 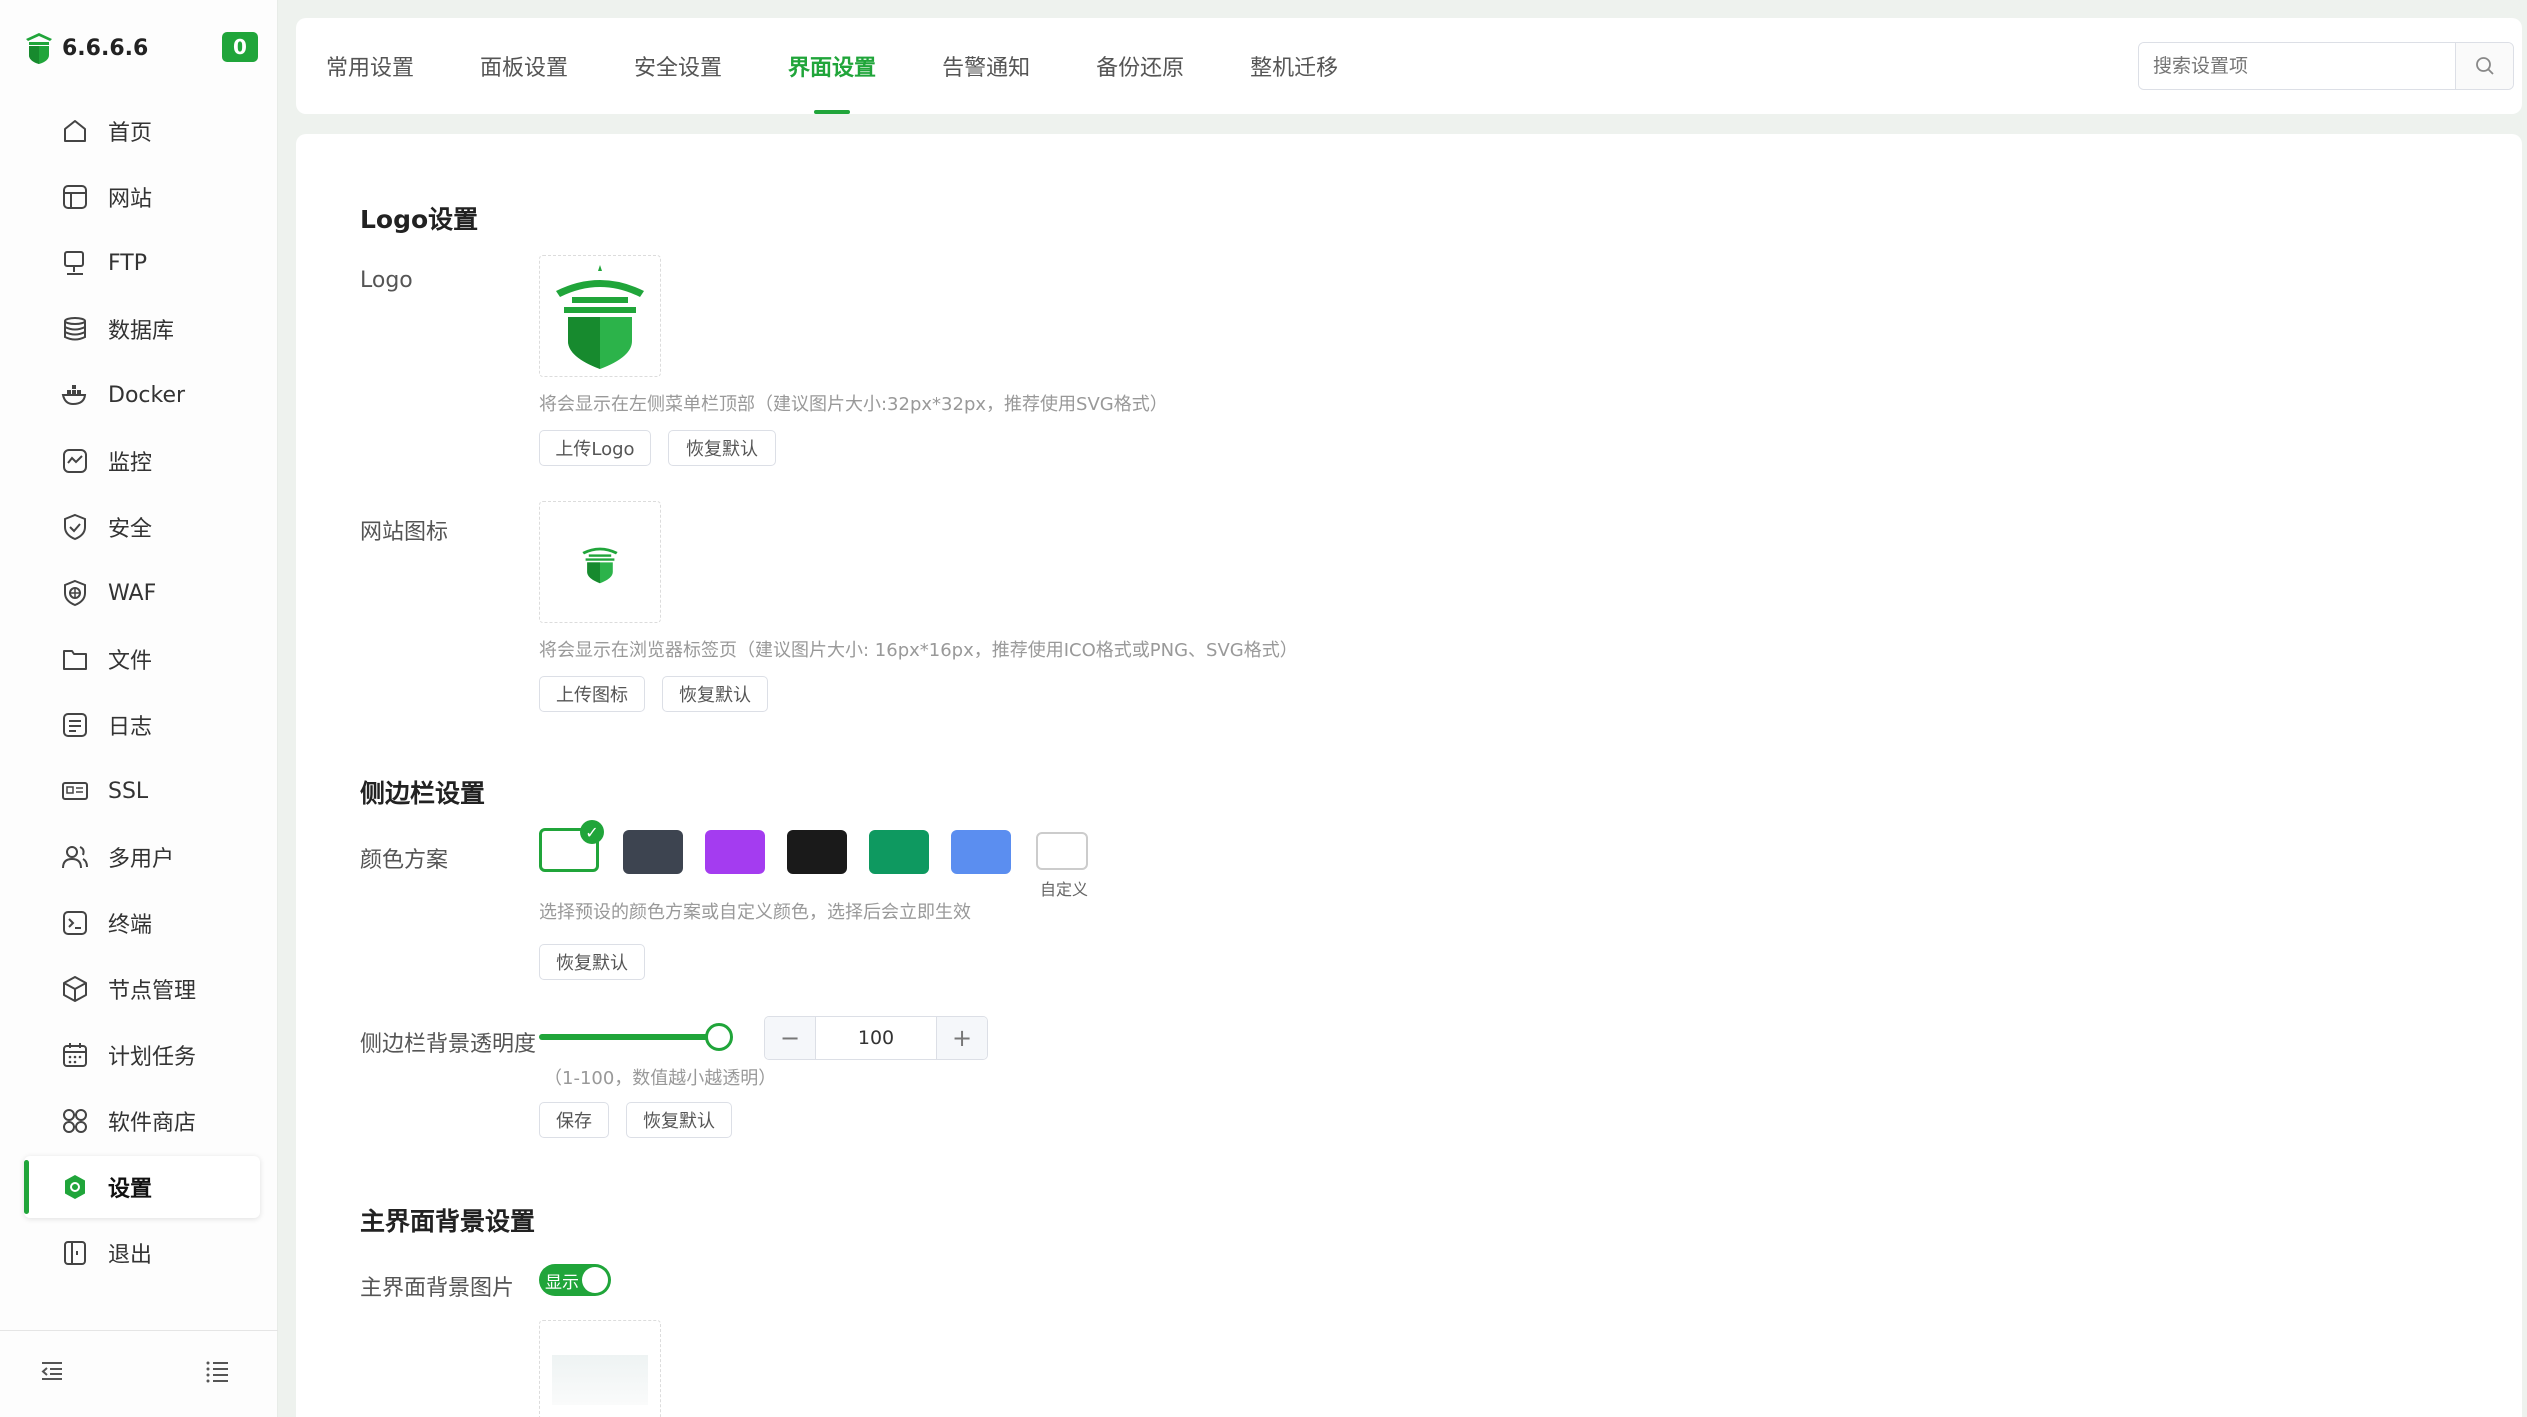 What do you see at coordinates (132, 593) in the screenshot?
I see `sidebar-item-label: WAF` at bounding box center [132, 593].